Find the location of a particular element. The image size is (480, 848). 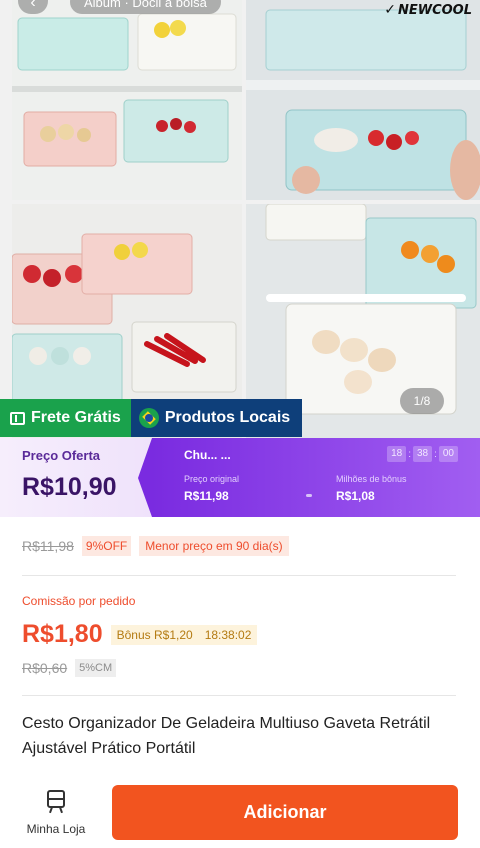

original-price-block: Preço original R$11,98 is located at coordinates (245, 488).